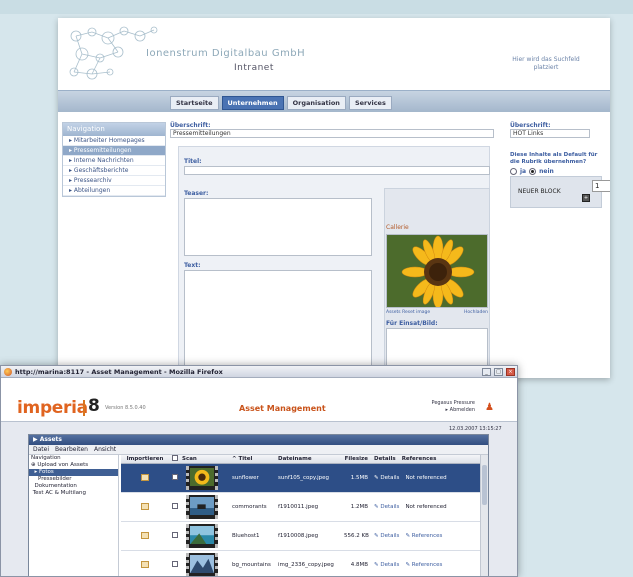 This screenshot has width=633, height=577. Describe the element at coordinates (73, 479) in the screenshot. I see `tree-pressebilder: Pressebilder` at that location.